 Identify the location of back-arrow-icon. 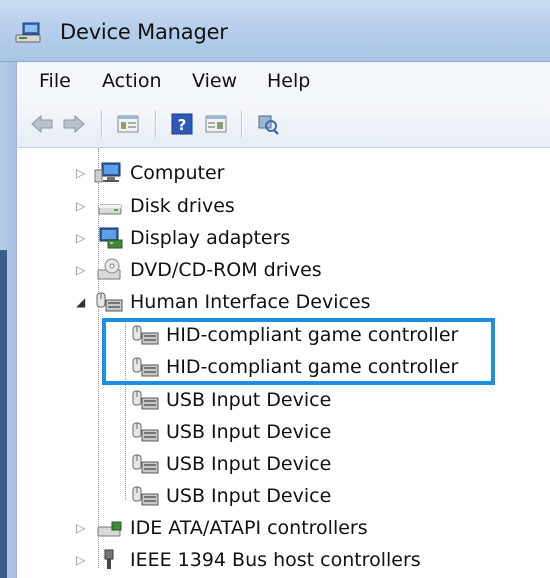
(42, 124).